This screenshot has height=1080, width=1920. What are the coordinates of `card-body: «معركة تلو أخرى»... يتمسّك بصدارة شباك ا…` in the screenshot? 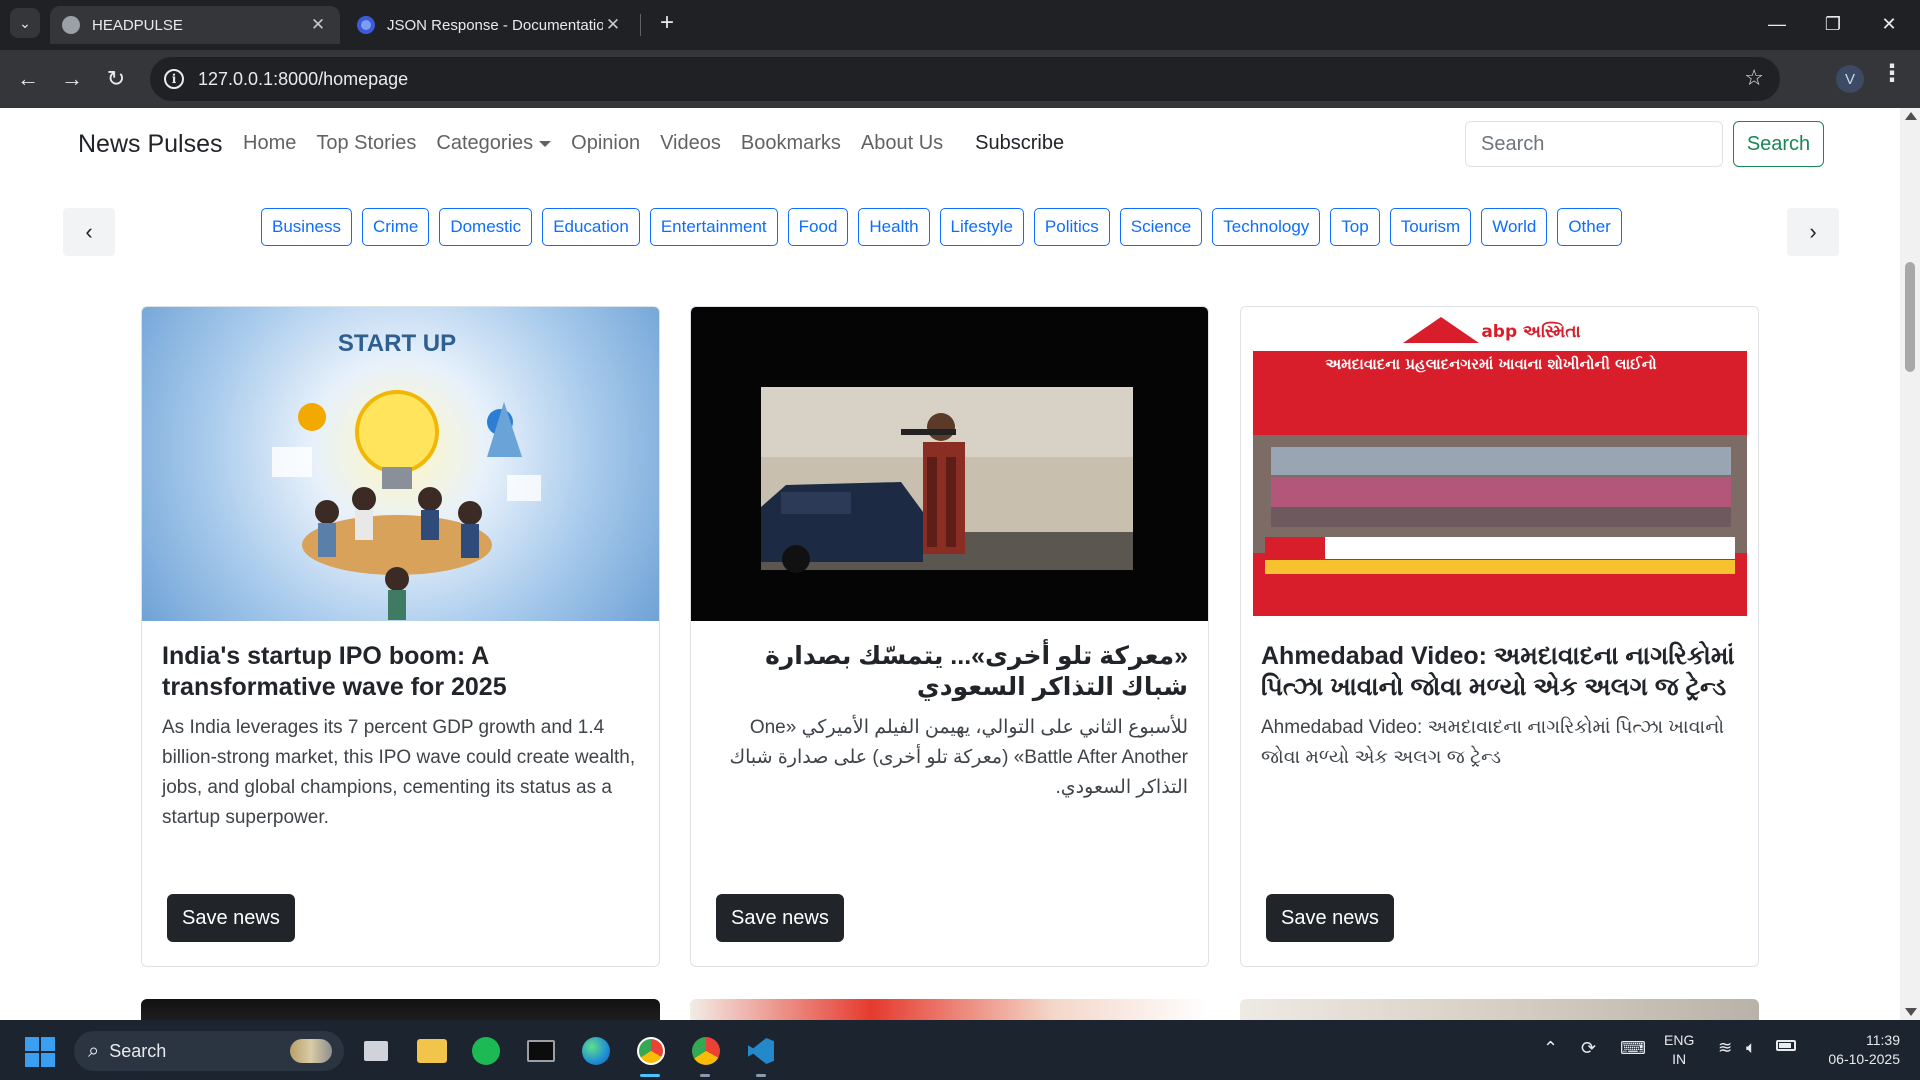 It's located at (949, 722).